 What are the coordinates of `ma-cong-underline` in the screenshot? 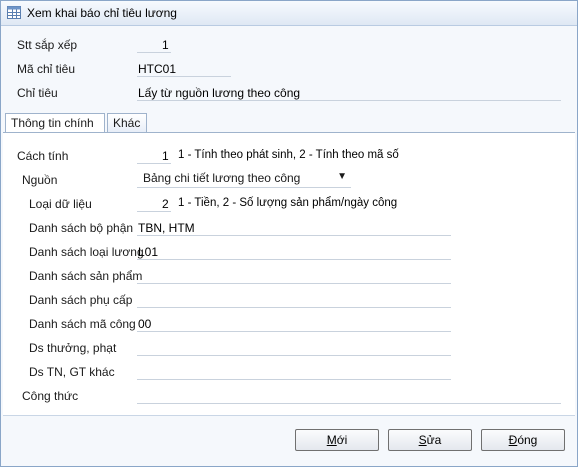 It's located at (294, 331).